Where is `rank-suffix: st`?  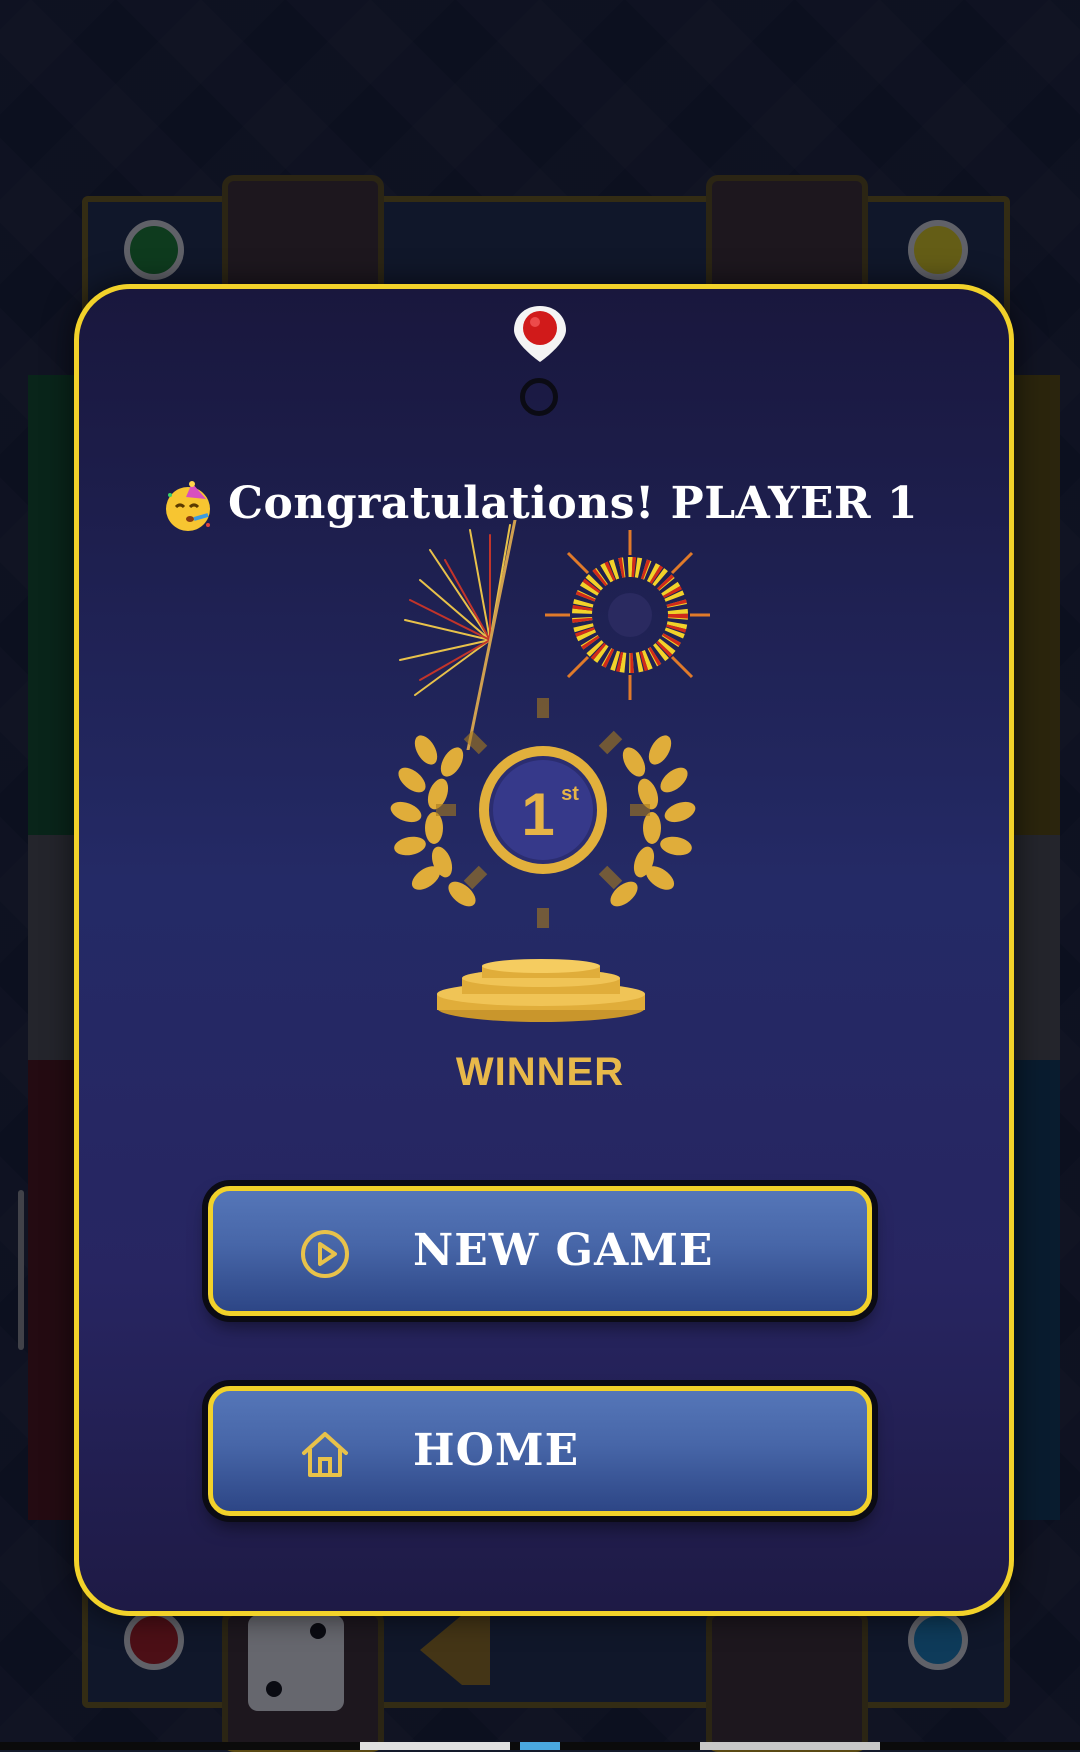
rank-suffix: st is located at coordinates (570, 794).